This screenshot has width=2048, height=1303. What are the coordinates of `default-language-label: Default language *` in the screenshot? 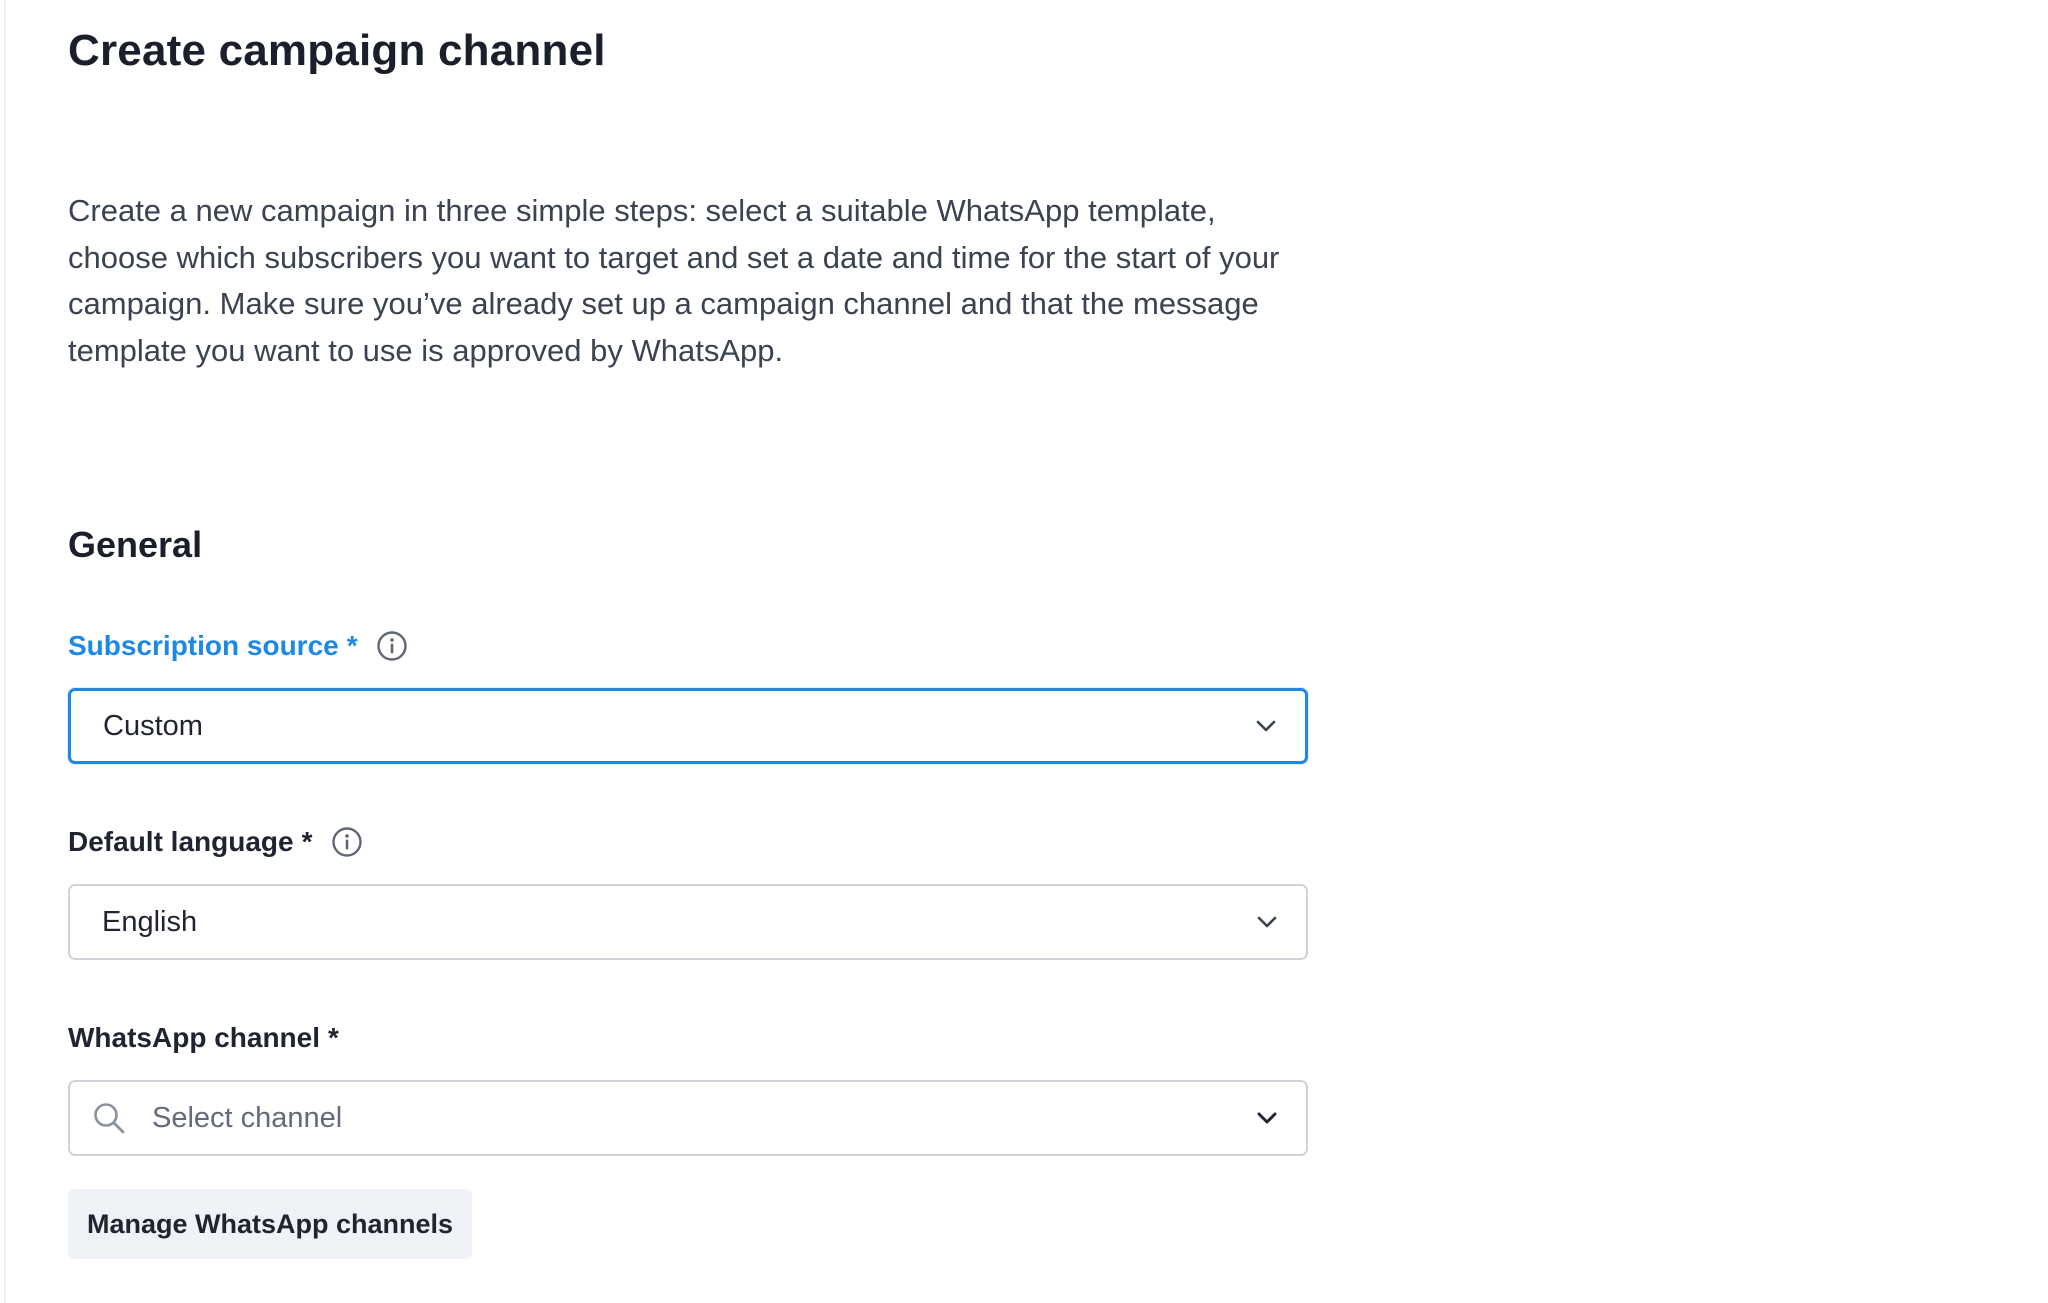 It's located at (215, 842).